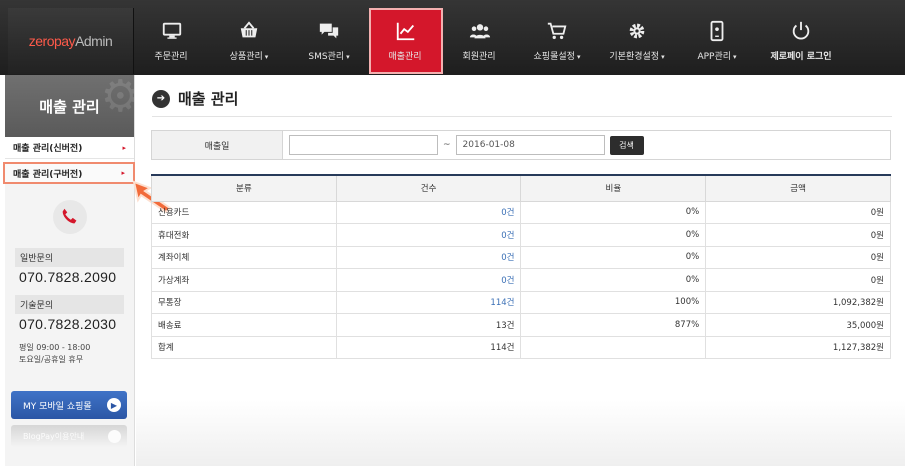  I want to click on sidebar-menu: 매출 관리(신버전) ▸ 매출 관리(구버전) ▸, so click(69, 160).